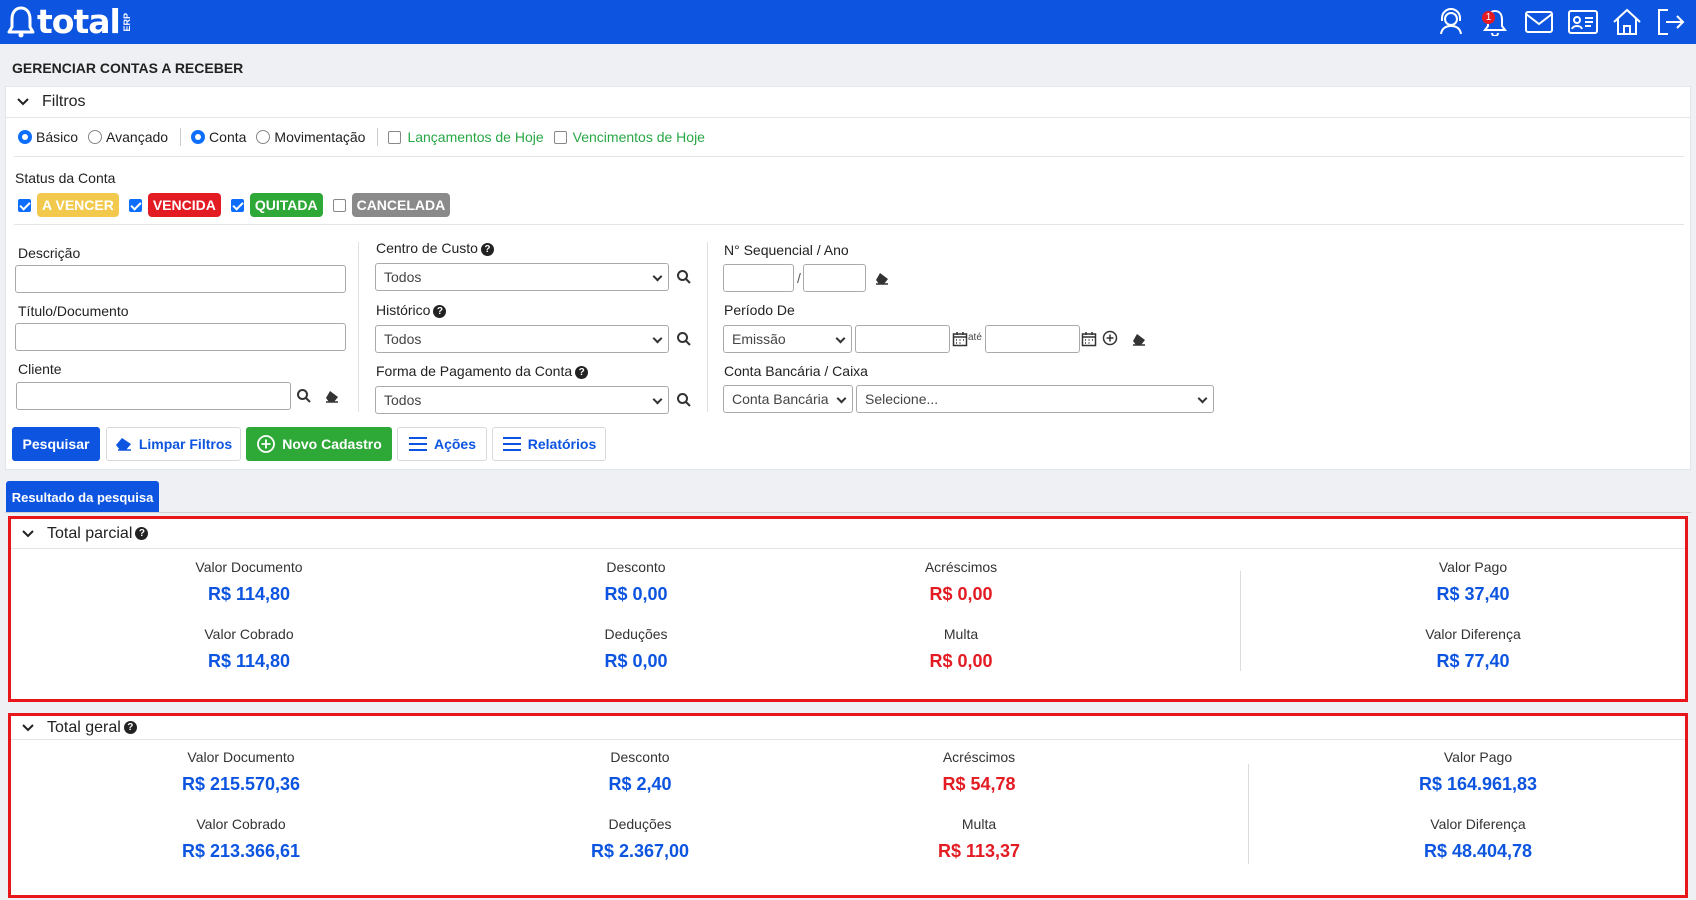  I want to click on radio-advanced: Avançado, so click(128, 137).